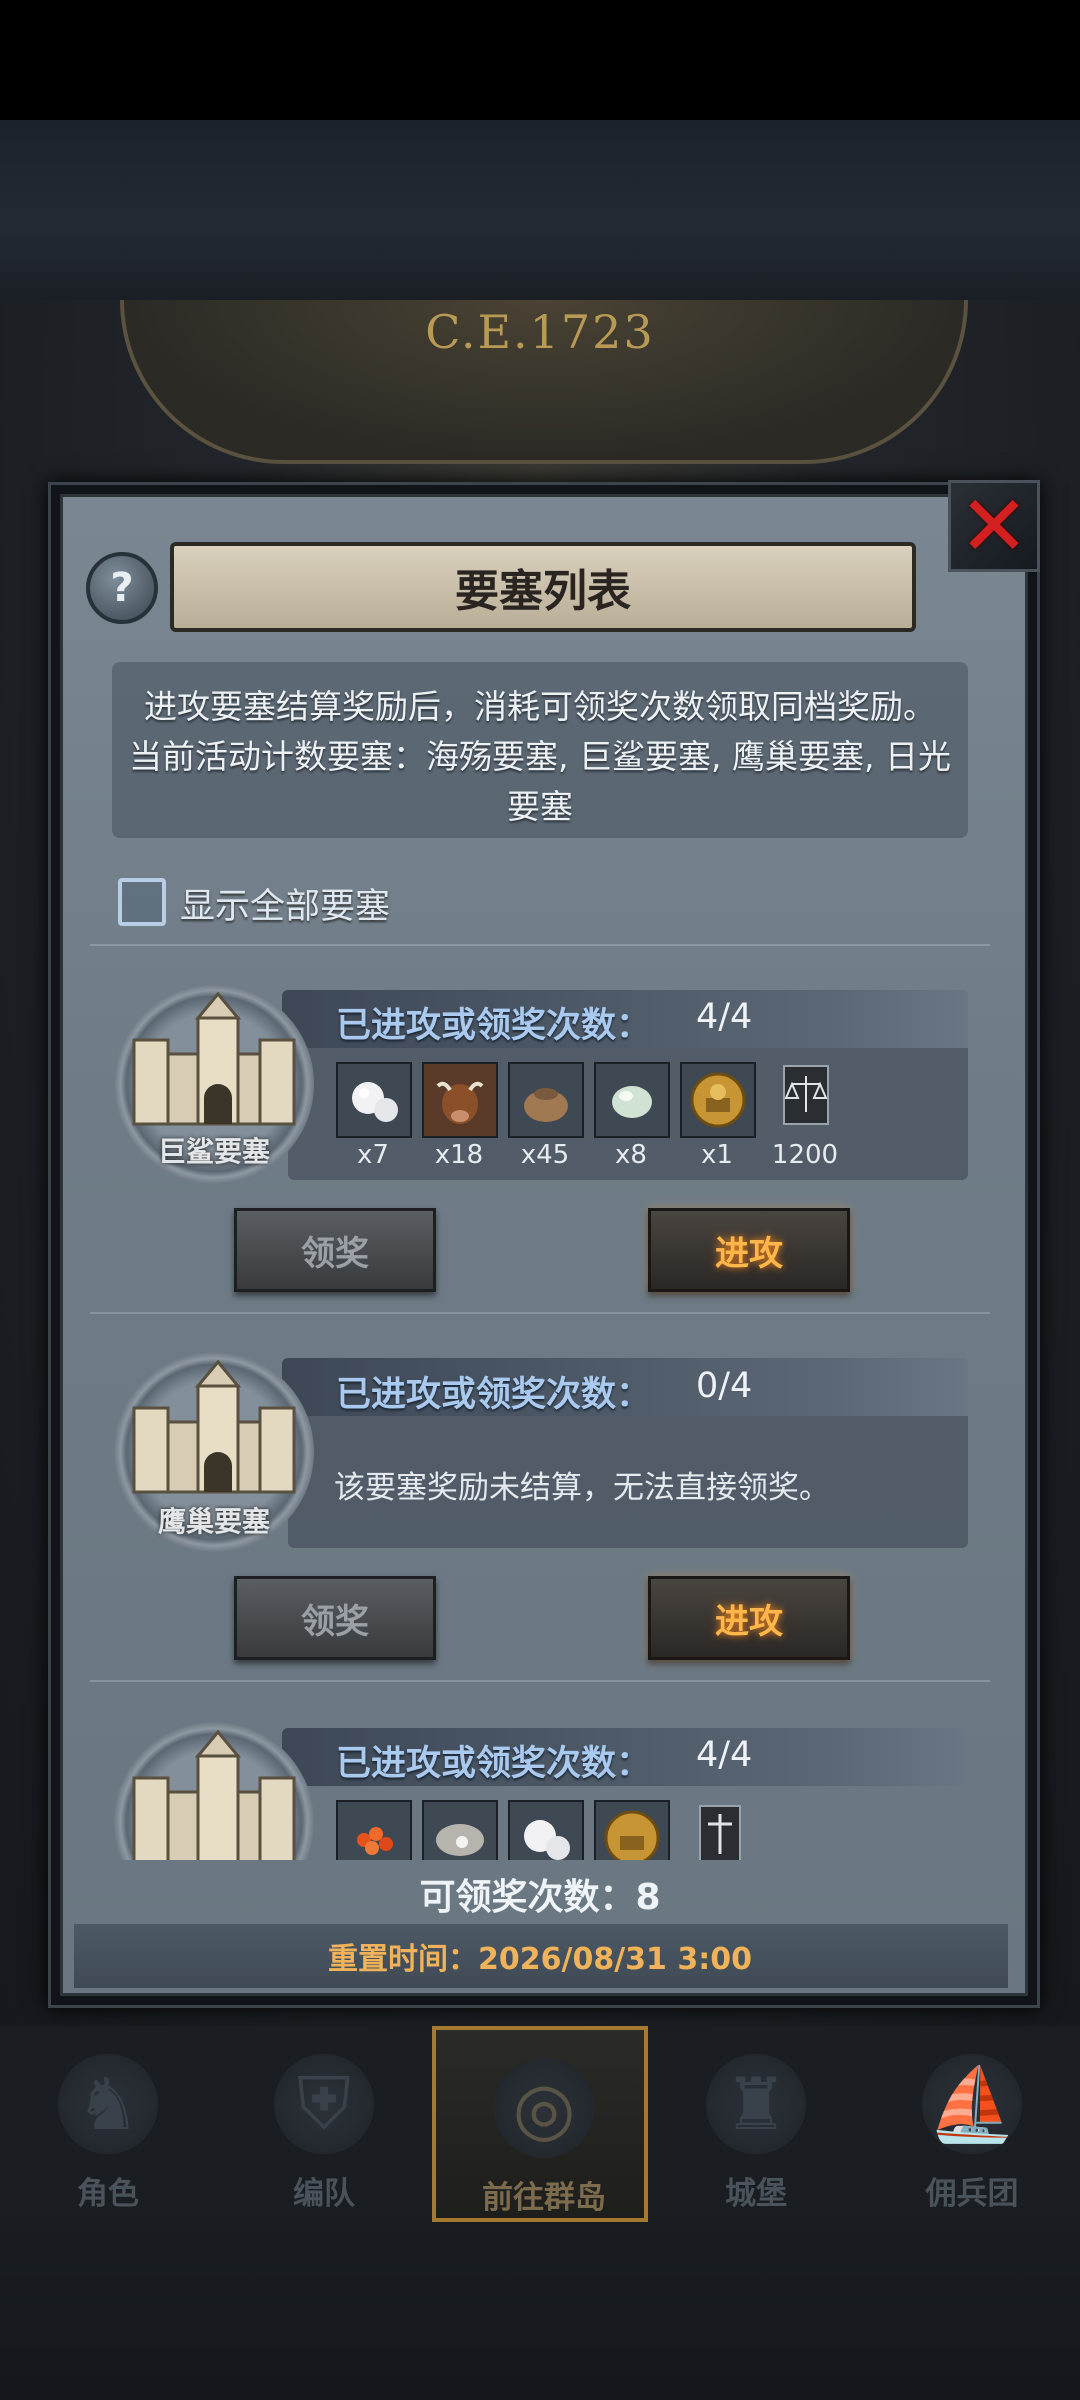  Describe the element at coordinates (540, 60) in the screenshot. I see `status-bar-area` at that location.